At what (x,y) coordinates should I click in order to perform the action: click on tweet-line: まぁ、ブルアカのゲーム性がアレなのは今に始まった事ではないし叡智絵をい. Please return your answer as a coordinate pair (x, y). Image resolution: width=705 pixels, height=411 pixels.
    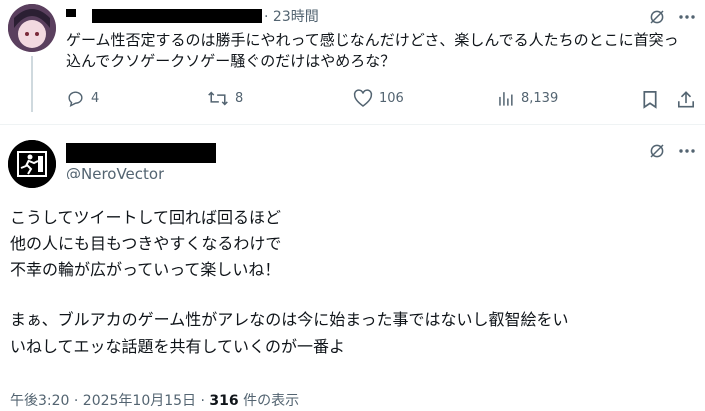
    Looking at the image, I should click on (289, 319).